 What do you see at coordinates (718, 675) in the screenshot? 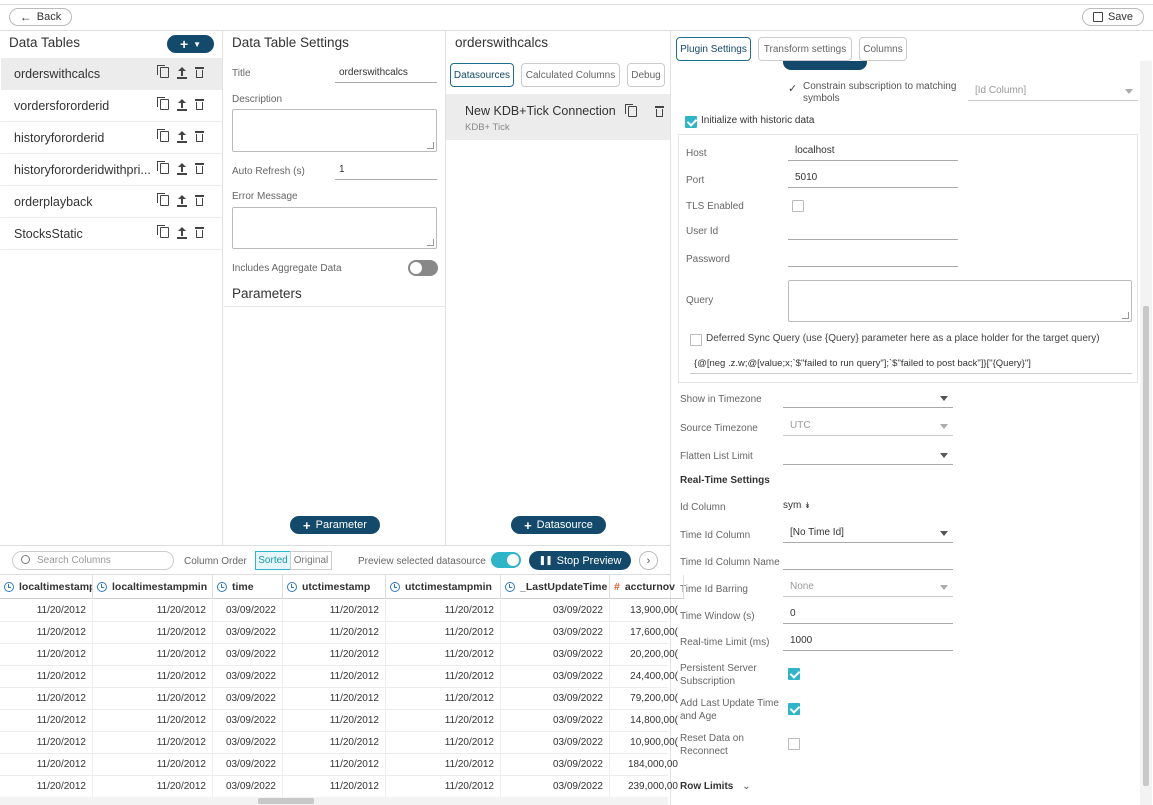
I see `persistent-label: Persistent Server Subscription` at bounding box center [718, 675].